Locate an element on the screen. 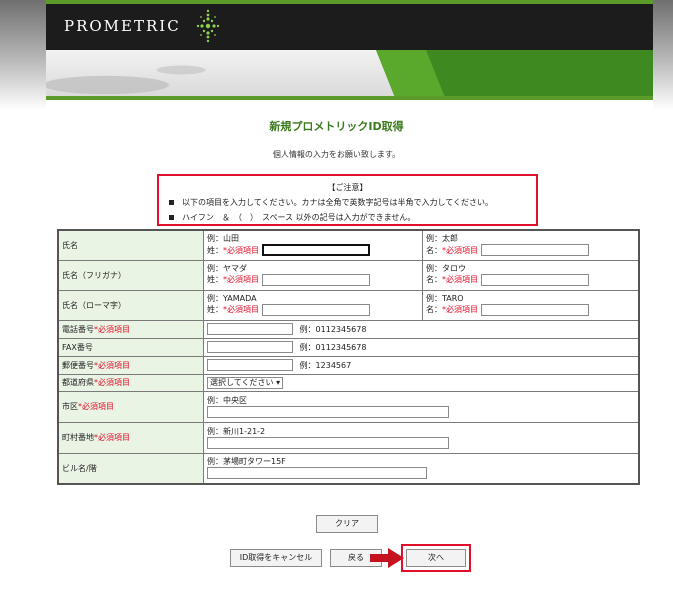  phone-input is located at coordinates (250, 329).